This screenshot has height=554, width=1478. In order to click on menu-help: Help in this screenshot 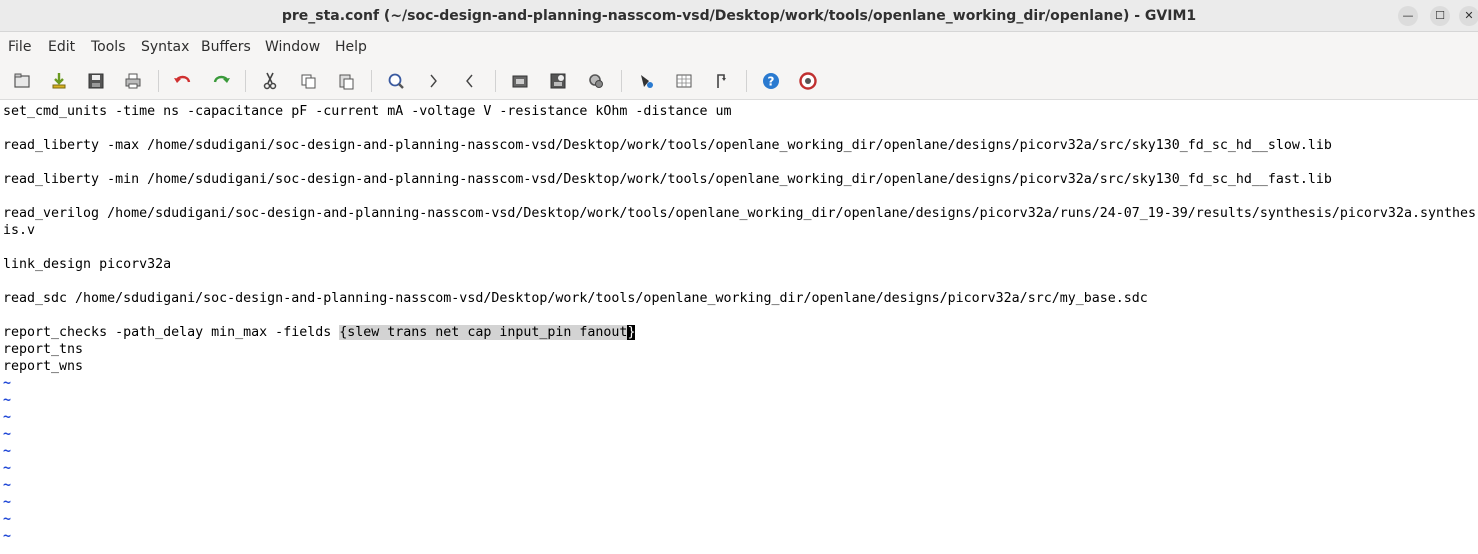, I will do `click(351, 47)`.